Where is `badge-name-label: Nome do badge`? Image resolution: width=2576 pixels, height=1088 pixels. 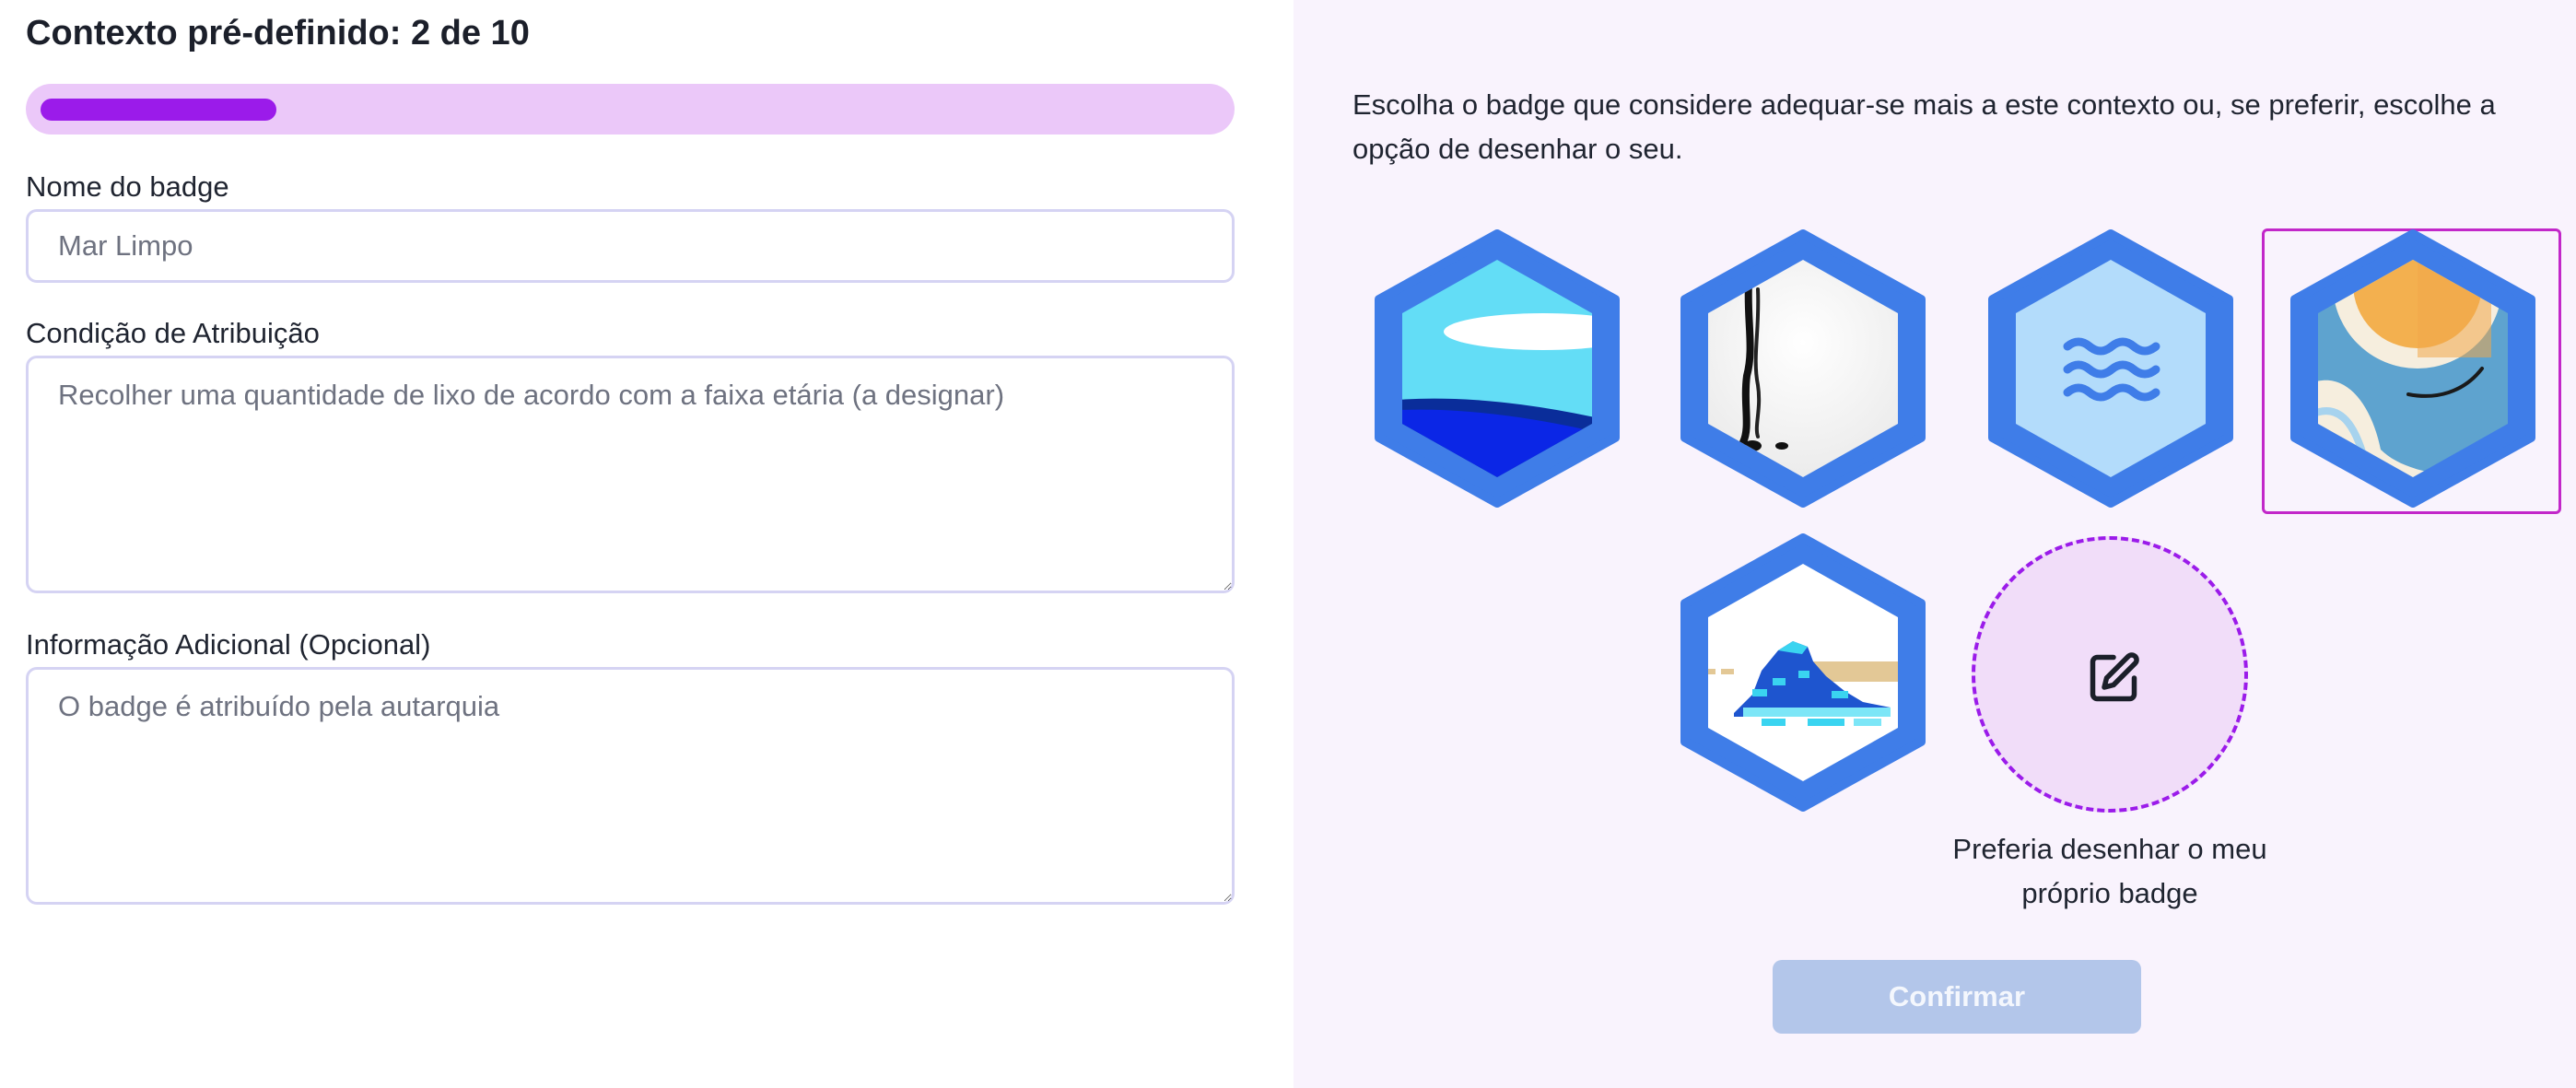 badge-name-label: Nome do badge is located at coordinates (127, 186).